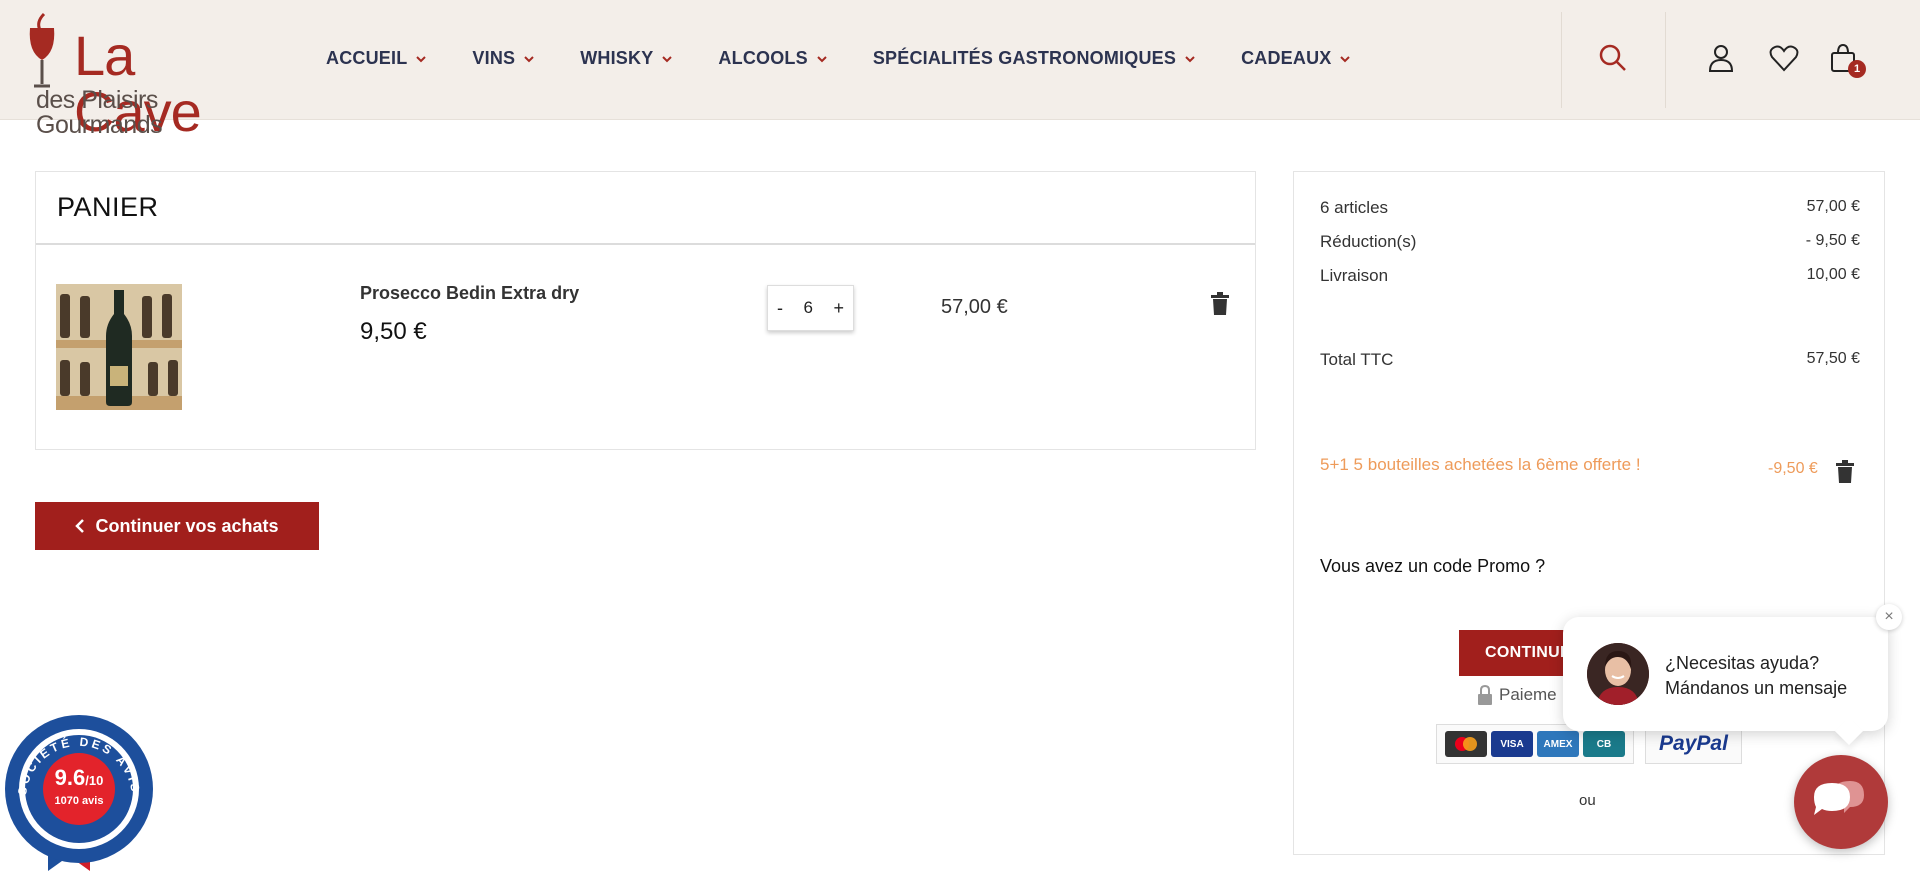  Describe the element at coordinates (1793, 468) in the screenshot. I see `applied-promo-value: -9,50 €` at that location.